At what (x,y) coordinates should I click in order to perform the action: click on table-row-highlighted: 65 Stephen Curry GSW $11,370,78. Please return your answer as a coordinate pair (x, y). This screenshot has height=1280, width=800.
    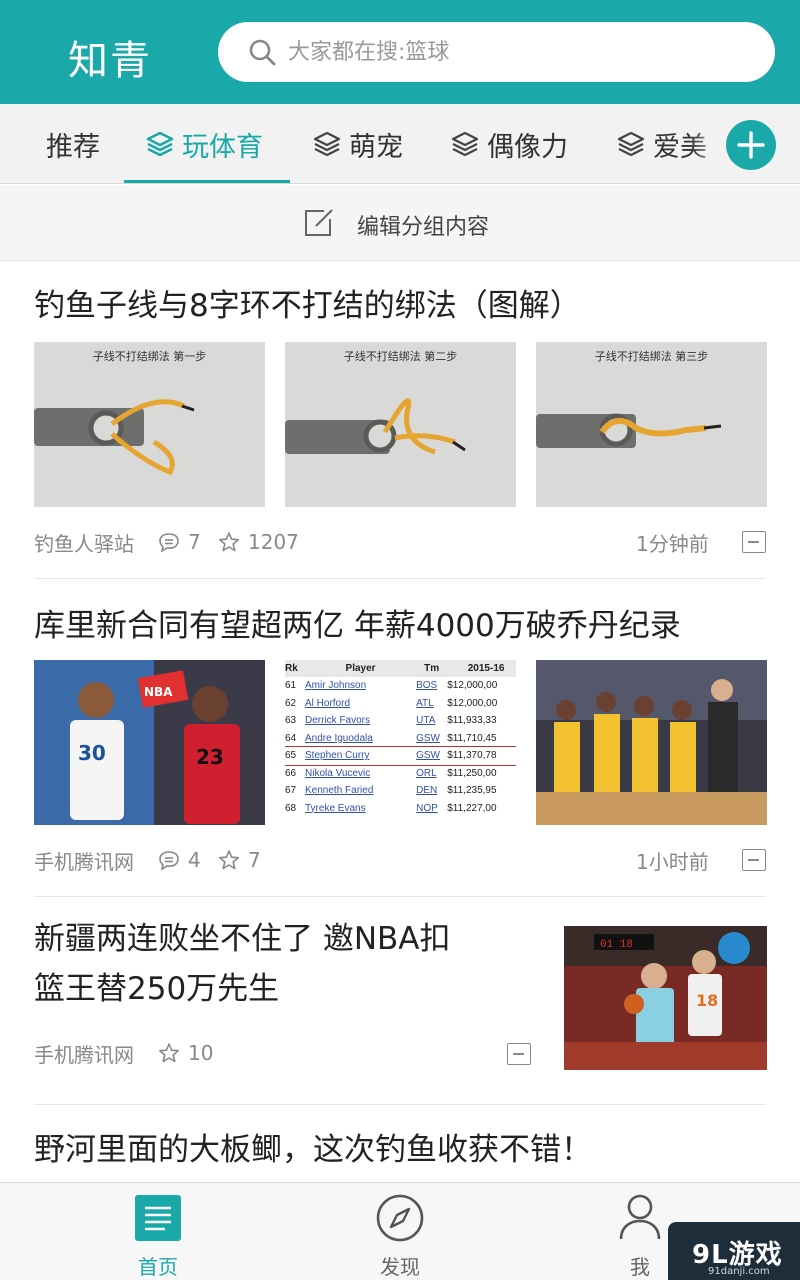
    Looking at the image, I should click on (400, 756).